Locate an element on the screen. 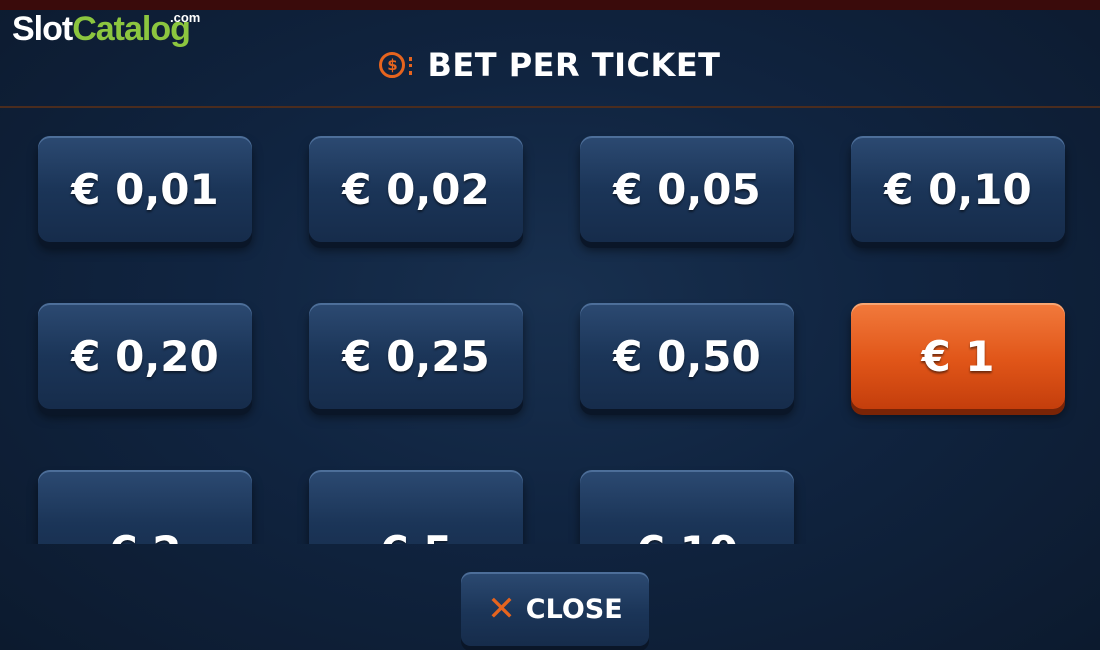 The height and width of the screenshot is (650, 1100). bet-option-10: € 10 is located at coordinates (687, 507).